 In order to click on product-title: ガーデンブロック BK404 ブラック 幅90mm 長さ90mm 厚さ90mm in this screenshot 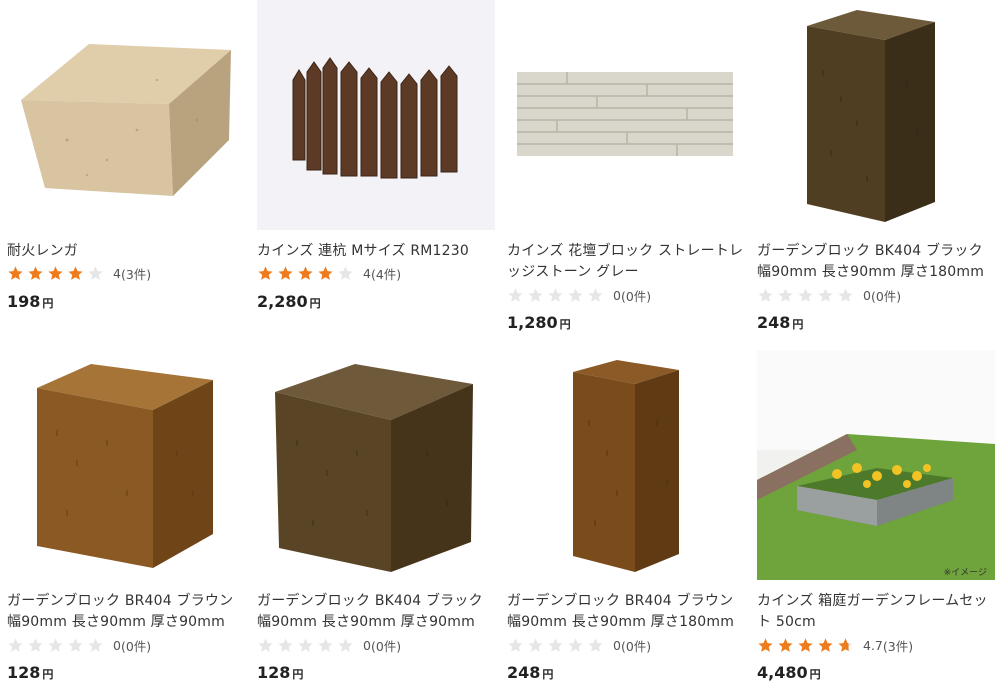, I will do `click(377, 612)`.